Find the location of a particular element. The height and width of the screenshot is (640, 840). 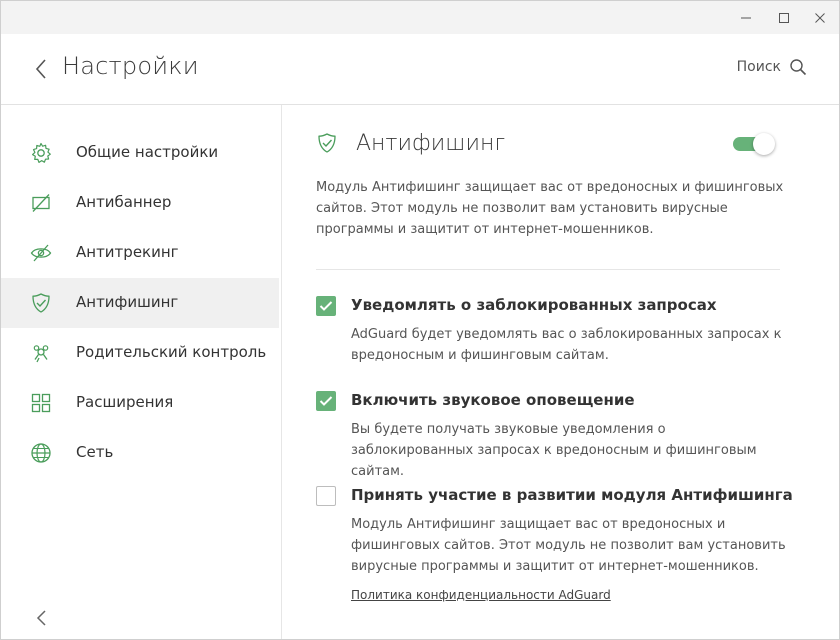

gear-icon is located at coordinates (41, 152).